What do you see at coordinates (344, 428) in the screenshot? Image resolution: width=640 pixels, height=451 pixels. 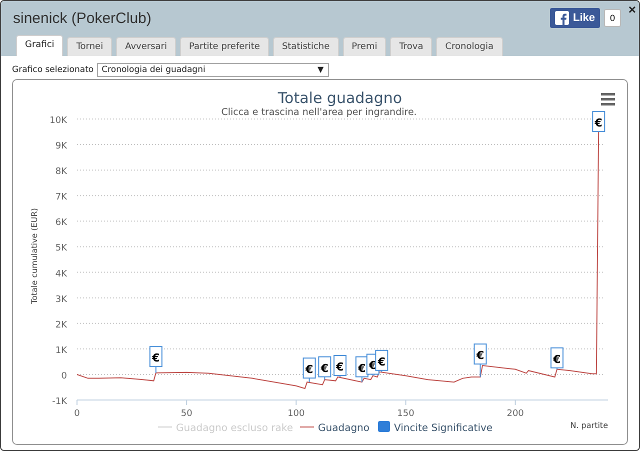 I see `legend-label: Guadagno` at bounding box center [344, 428].